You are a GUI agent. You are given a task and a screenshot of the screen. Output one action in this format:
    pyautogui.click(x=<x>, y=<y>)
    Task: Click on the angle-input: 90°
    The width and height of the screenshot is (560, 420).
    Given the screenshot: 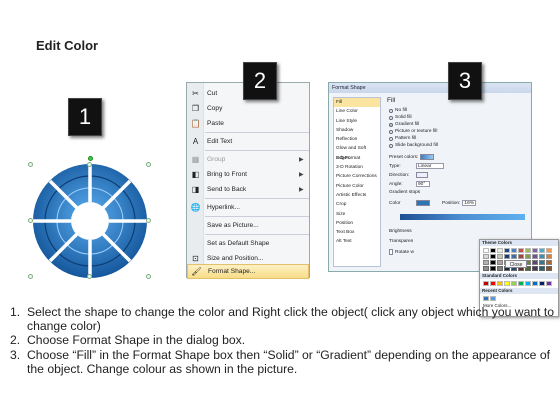 What is the action you would take?
    pyautogui.click(x=423, y=184)
    